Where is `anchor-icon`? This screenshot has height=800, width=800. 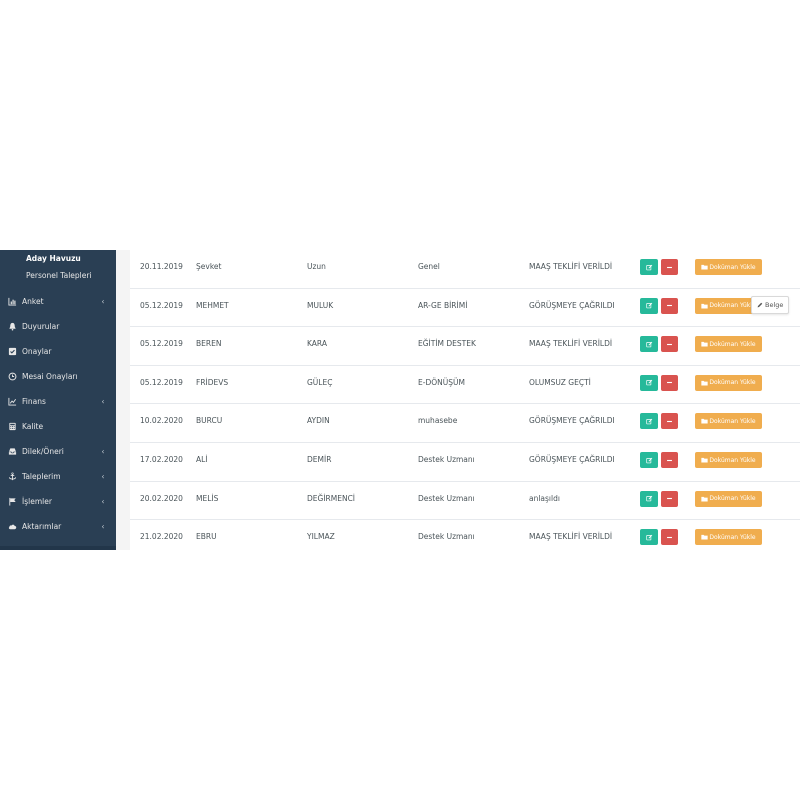 anchor-icon is located at coordinates (12, 476).